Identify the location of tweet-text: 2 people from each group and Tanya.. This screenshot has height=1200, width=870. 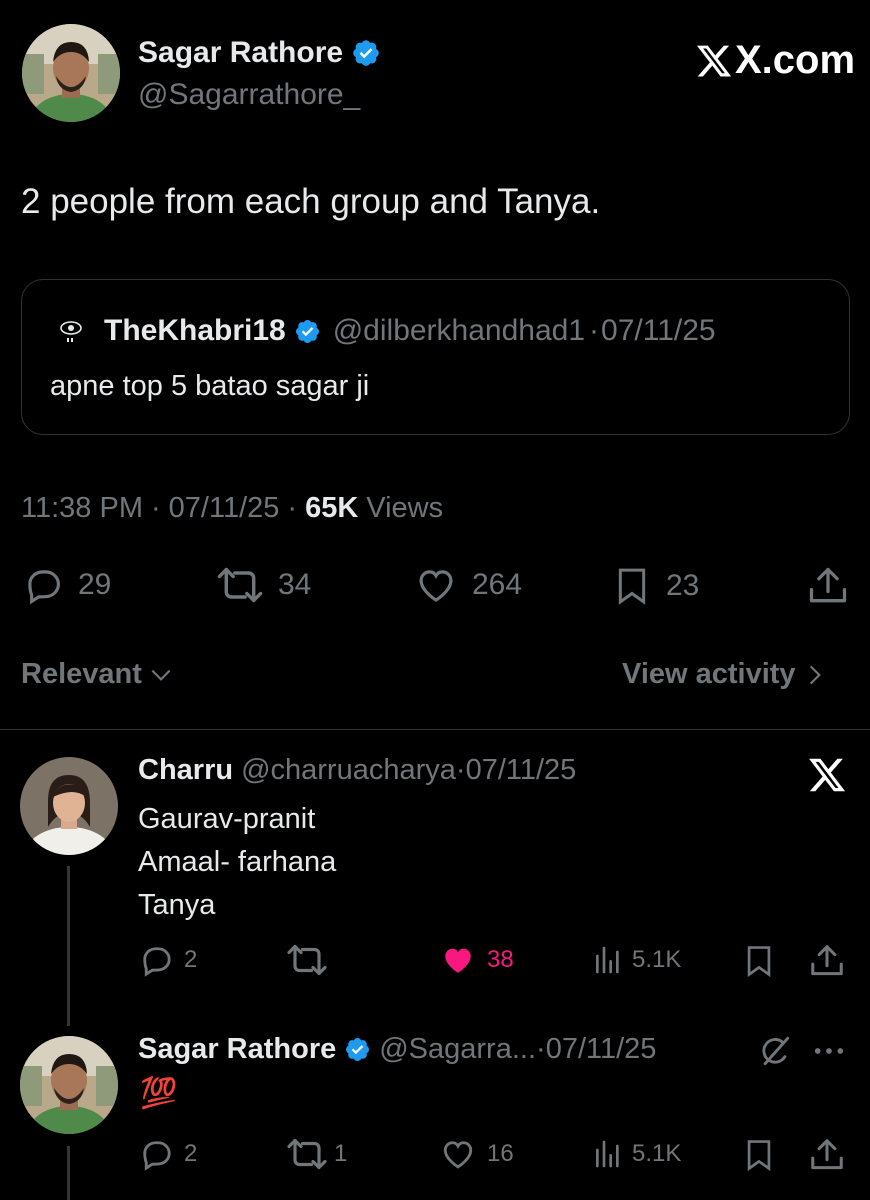
(311, 201).